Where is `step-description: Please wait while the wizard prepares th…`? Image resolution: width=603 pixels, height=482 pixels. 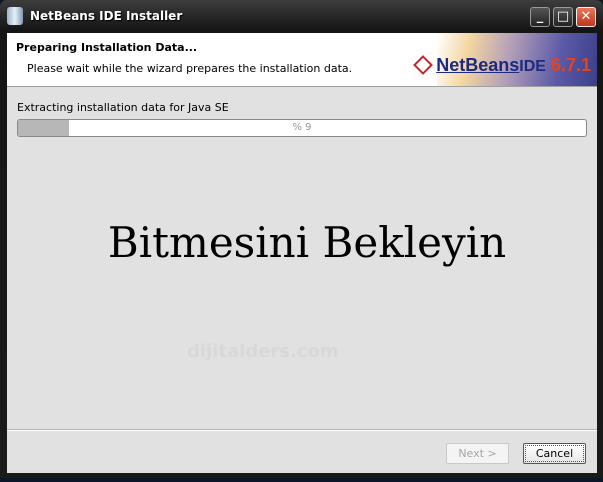 step-description: Please wait while the wizard prepares th… is located at coordinates (190, 68).